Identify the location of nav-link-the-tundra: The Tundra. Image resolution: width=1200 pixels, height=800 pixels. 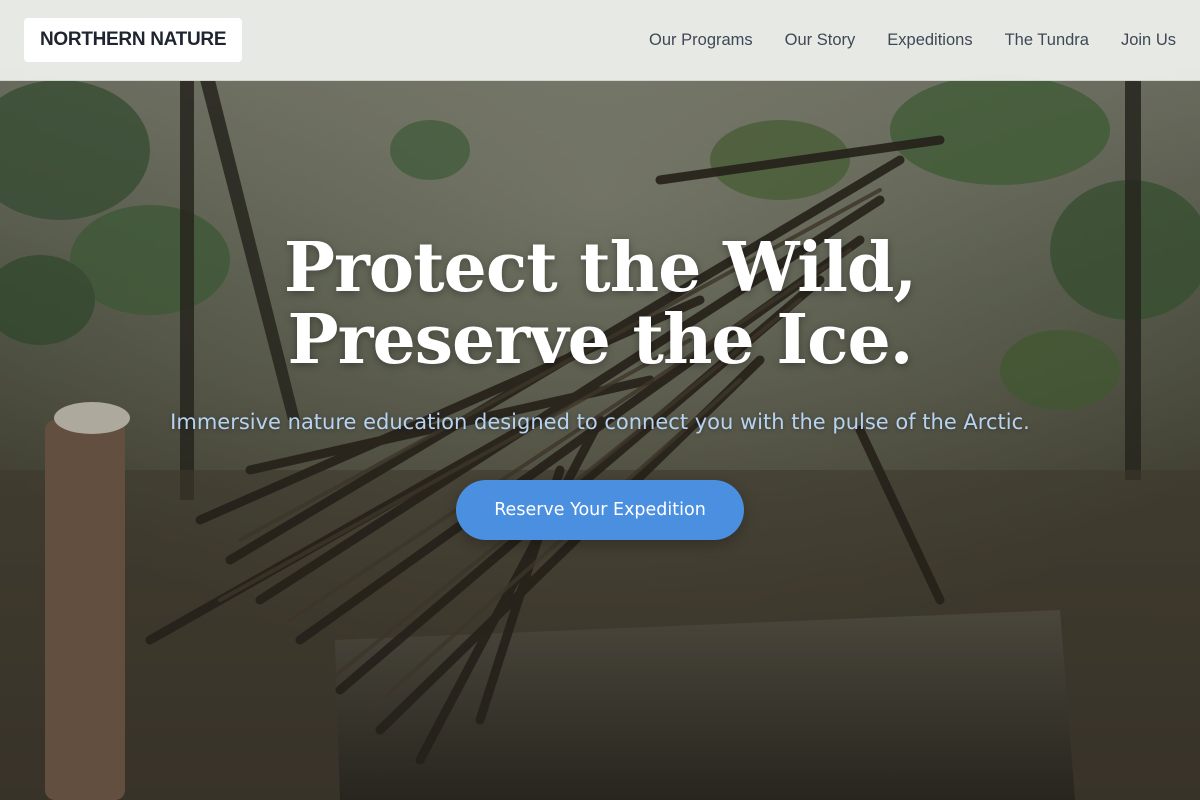
(1047, 40).